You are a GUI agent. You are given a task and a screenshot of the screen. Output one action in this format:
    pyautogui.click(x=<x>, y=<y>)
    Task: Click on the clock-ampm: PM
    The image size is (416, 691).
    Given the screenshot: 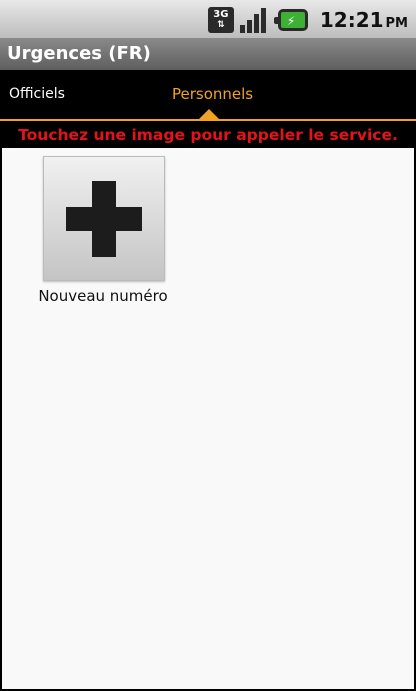 What is the action you would take?
    pyautogui.click(x=396, y=23)
    